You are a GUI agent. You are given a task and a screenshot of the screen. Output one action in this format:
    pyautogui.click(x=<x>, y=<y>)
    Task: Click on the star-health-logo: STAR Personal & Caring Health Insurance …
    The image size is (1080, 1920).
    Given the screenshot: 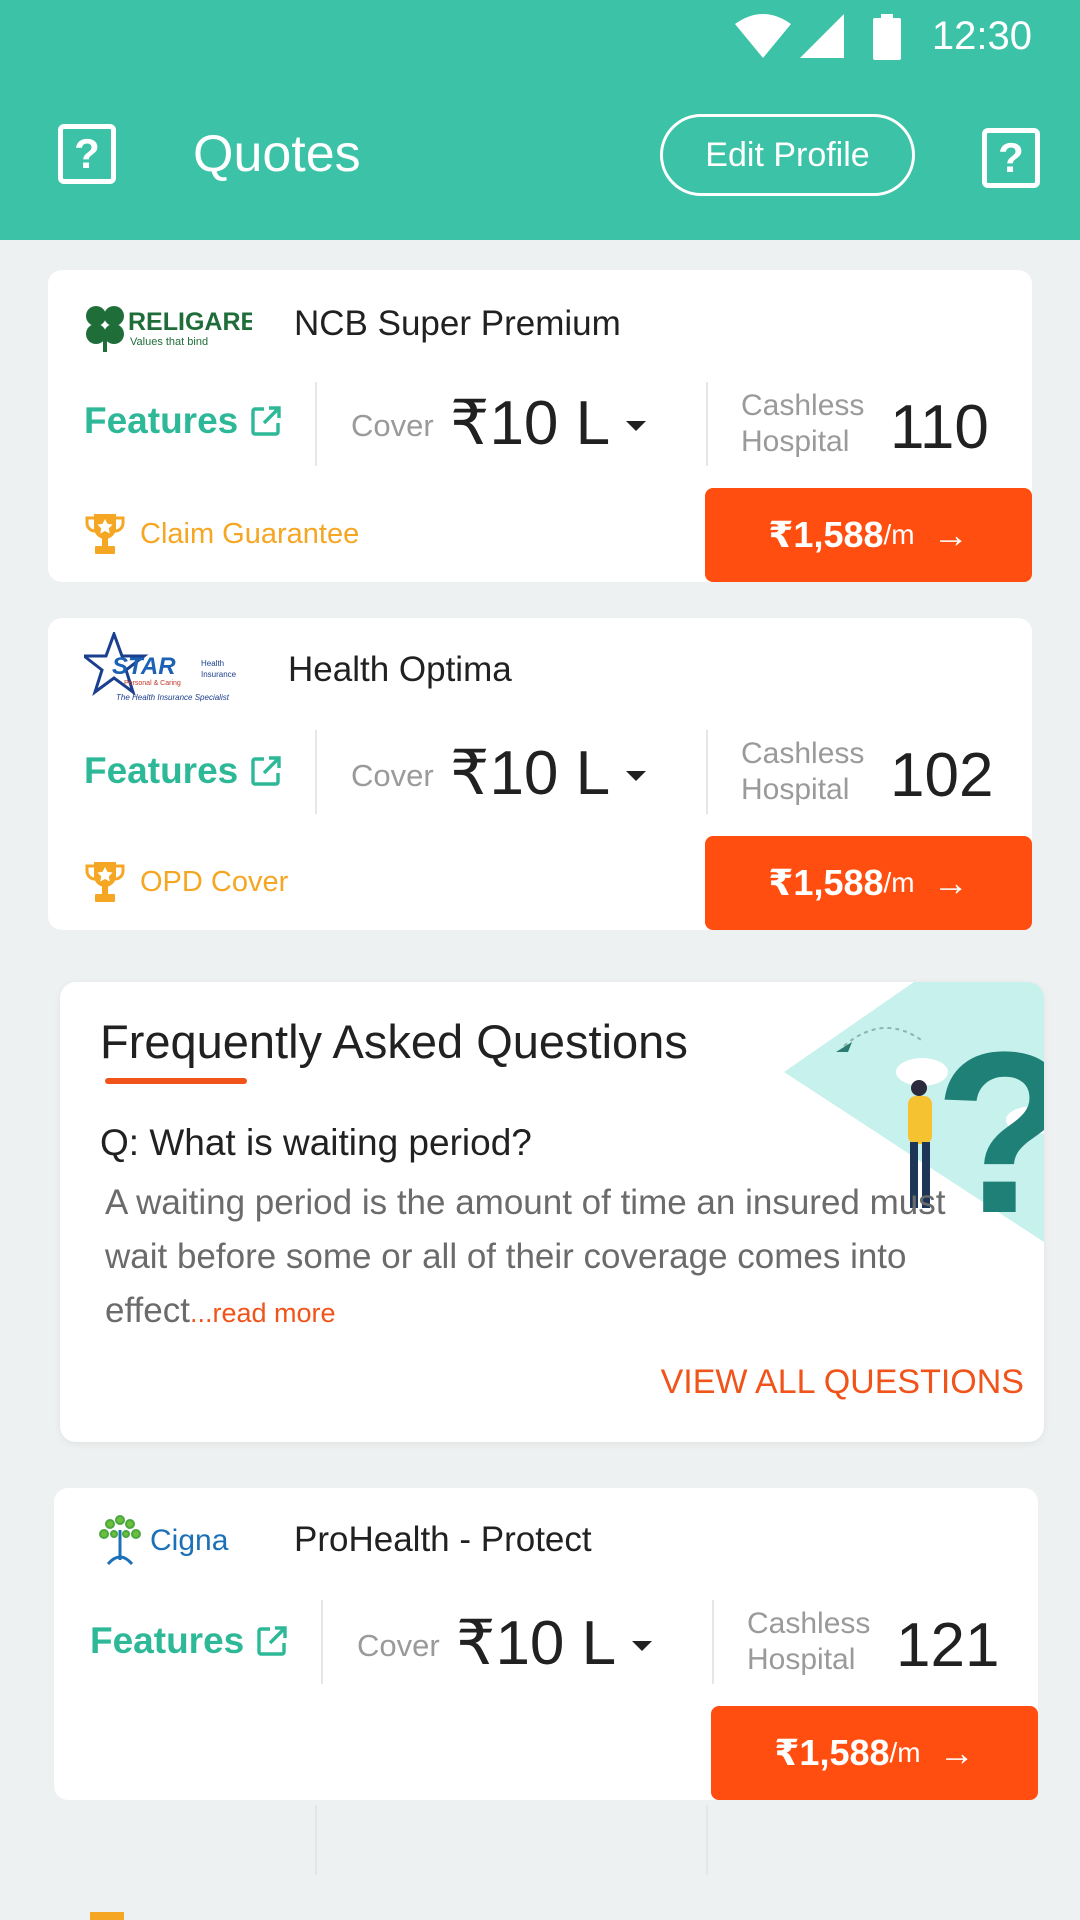 What is the action you would take?
    pyautogui.click(x=160, y=667)
    